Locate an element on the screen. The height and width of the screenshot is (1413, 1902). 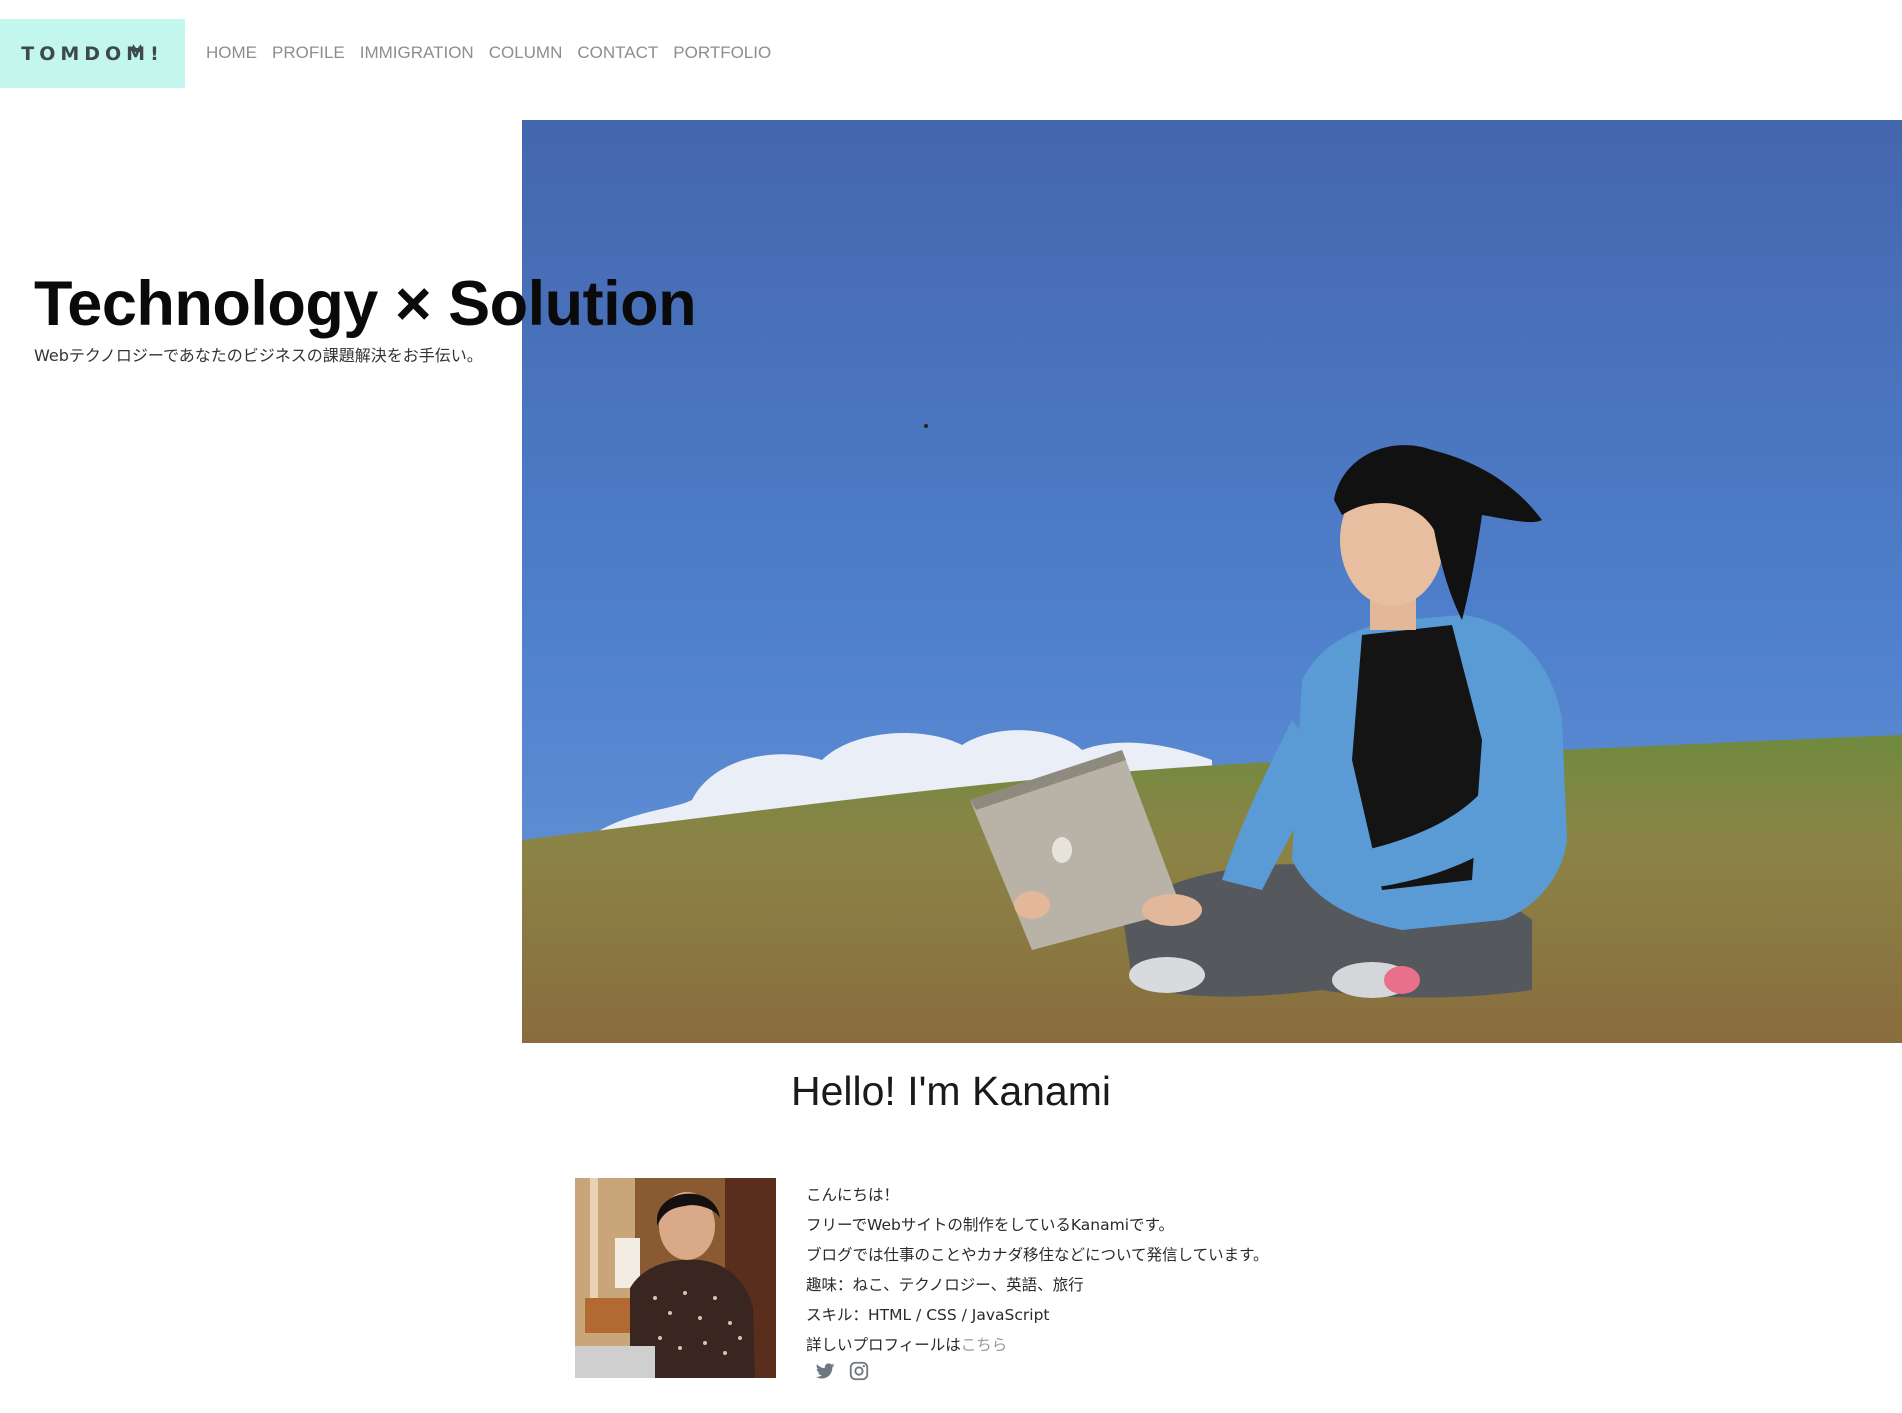
profile-line: 詳しいプロフィールはこちら is located at coordinates (1037, 1345).